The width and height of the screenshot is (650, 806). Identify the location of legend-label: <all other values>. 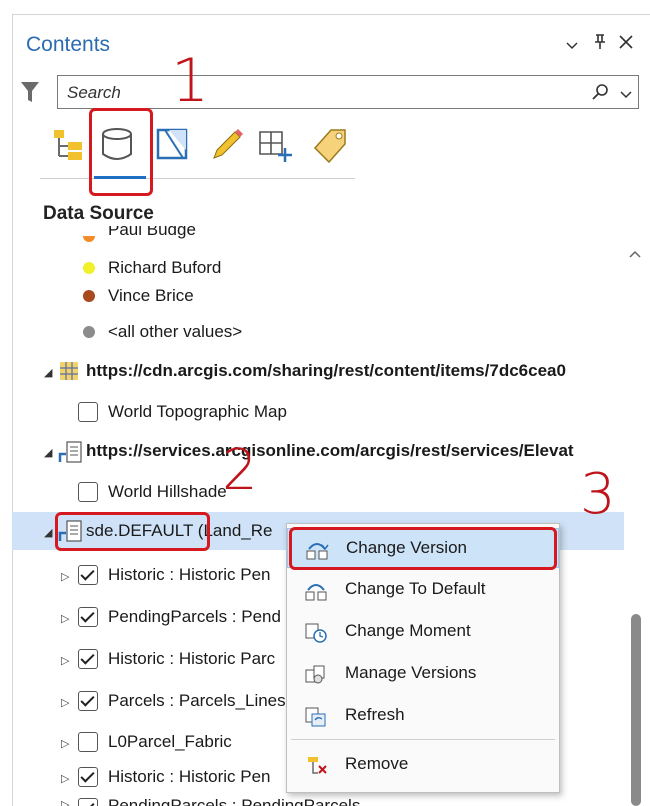
(175, 331).